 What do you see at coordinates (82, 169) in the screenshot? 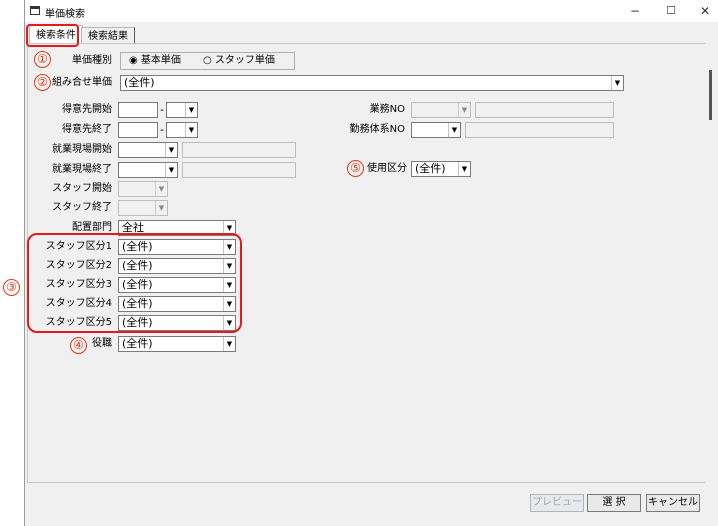
I see `site-end-label: 就業現場終了` at bounding box center [82, 169].